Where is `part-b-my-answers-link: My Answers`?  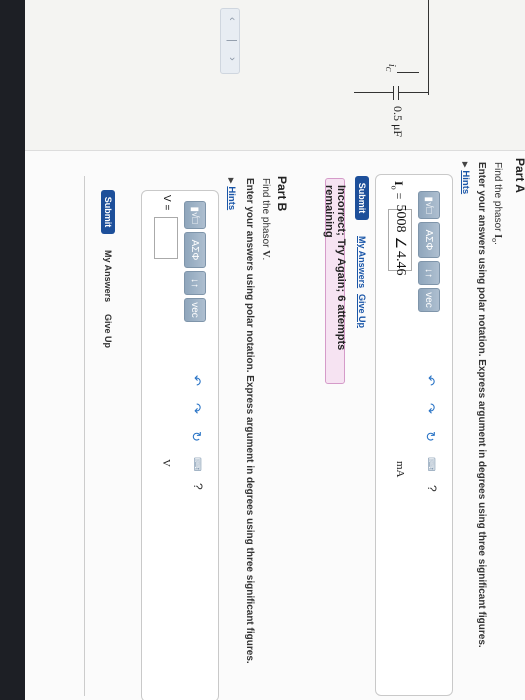 part-b-my-answers-link: My Answers is located at coordinates (108, 276).